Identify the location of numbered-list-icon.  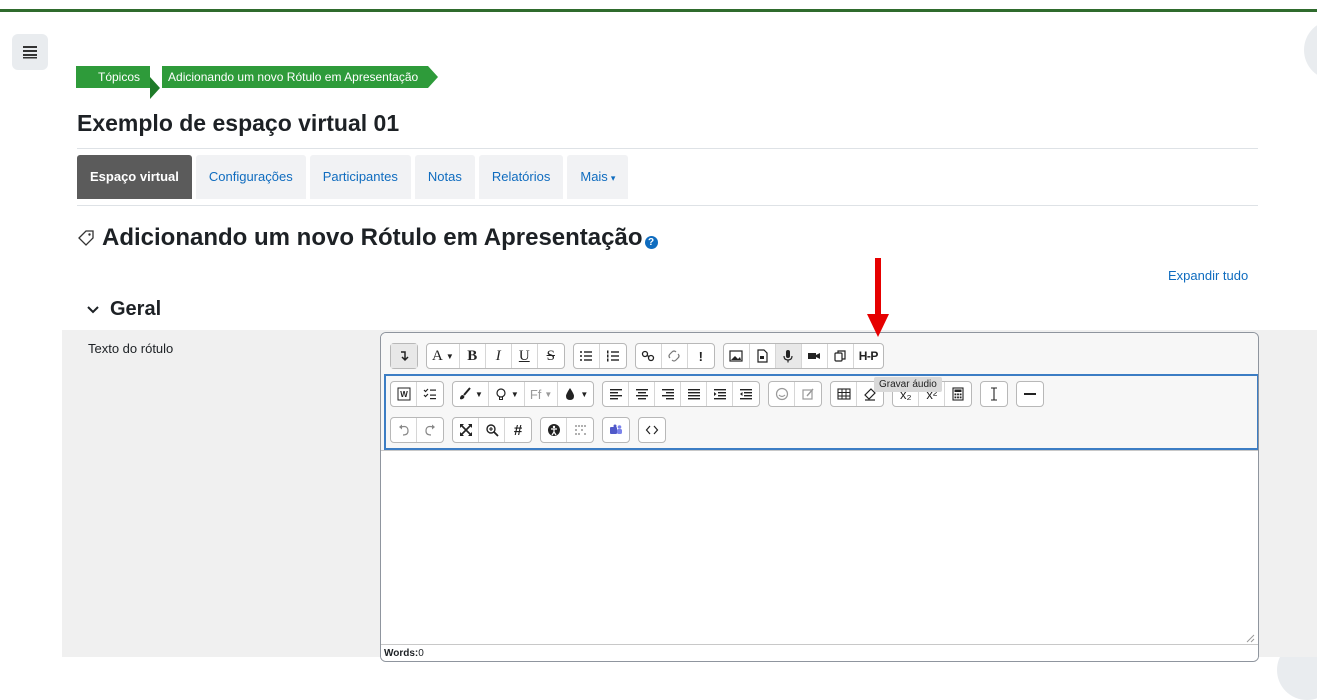
(612, 356).